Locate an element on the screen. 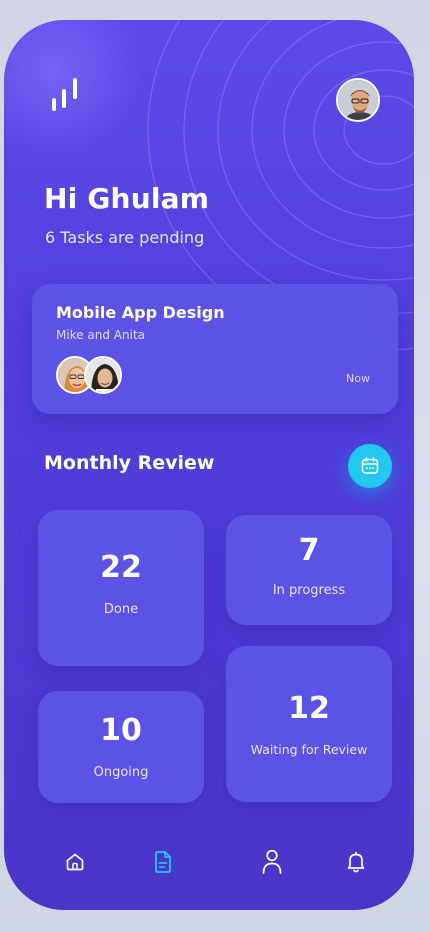 This screenshot has width=430, height=932. task-card: Mobile App Design Mike and Anita Now is located at coordinates (215, 349).